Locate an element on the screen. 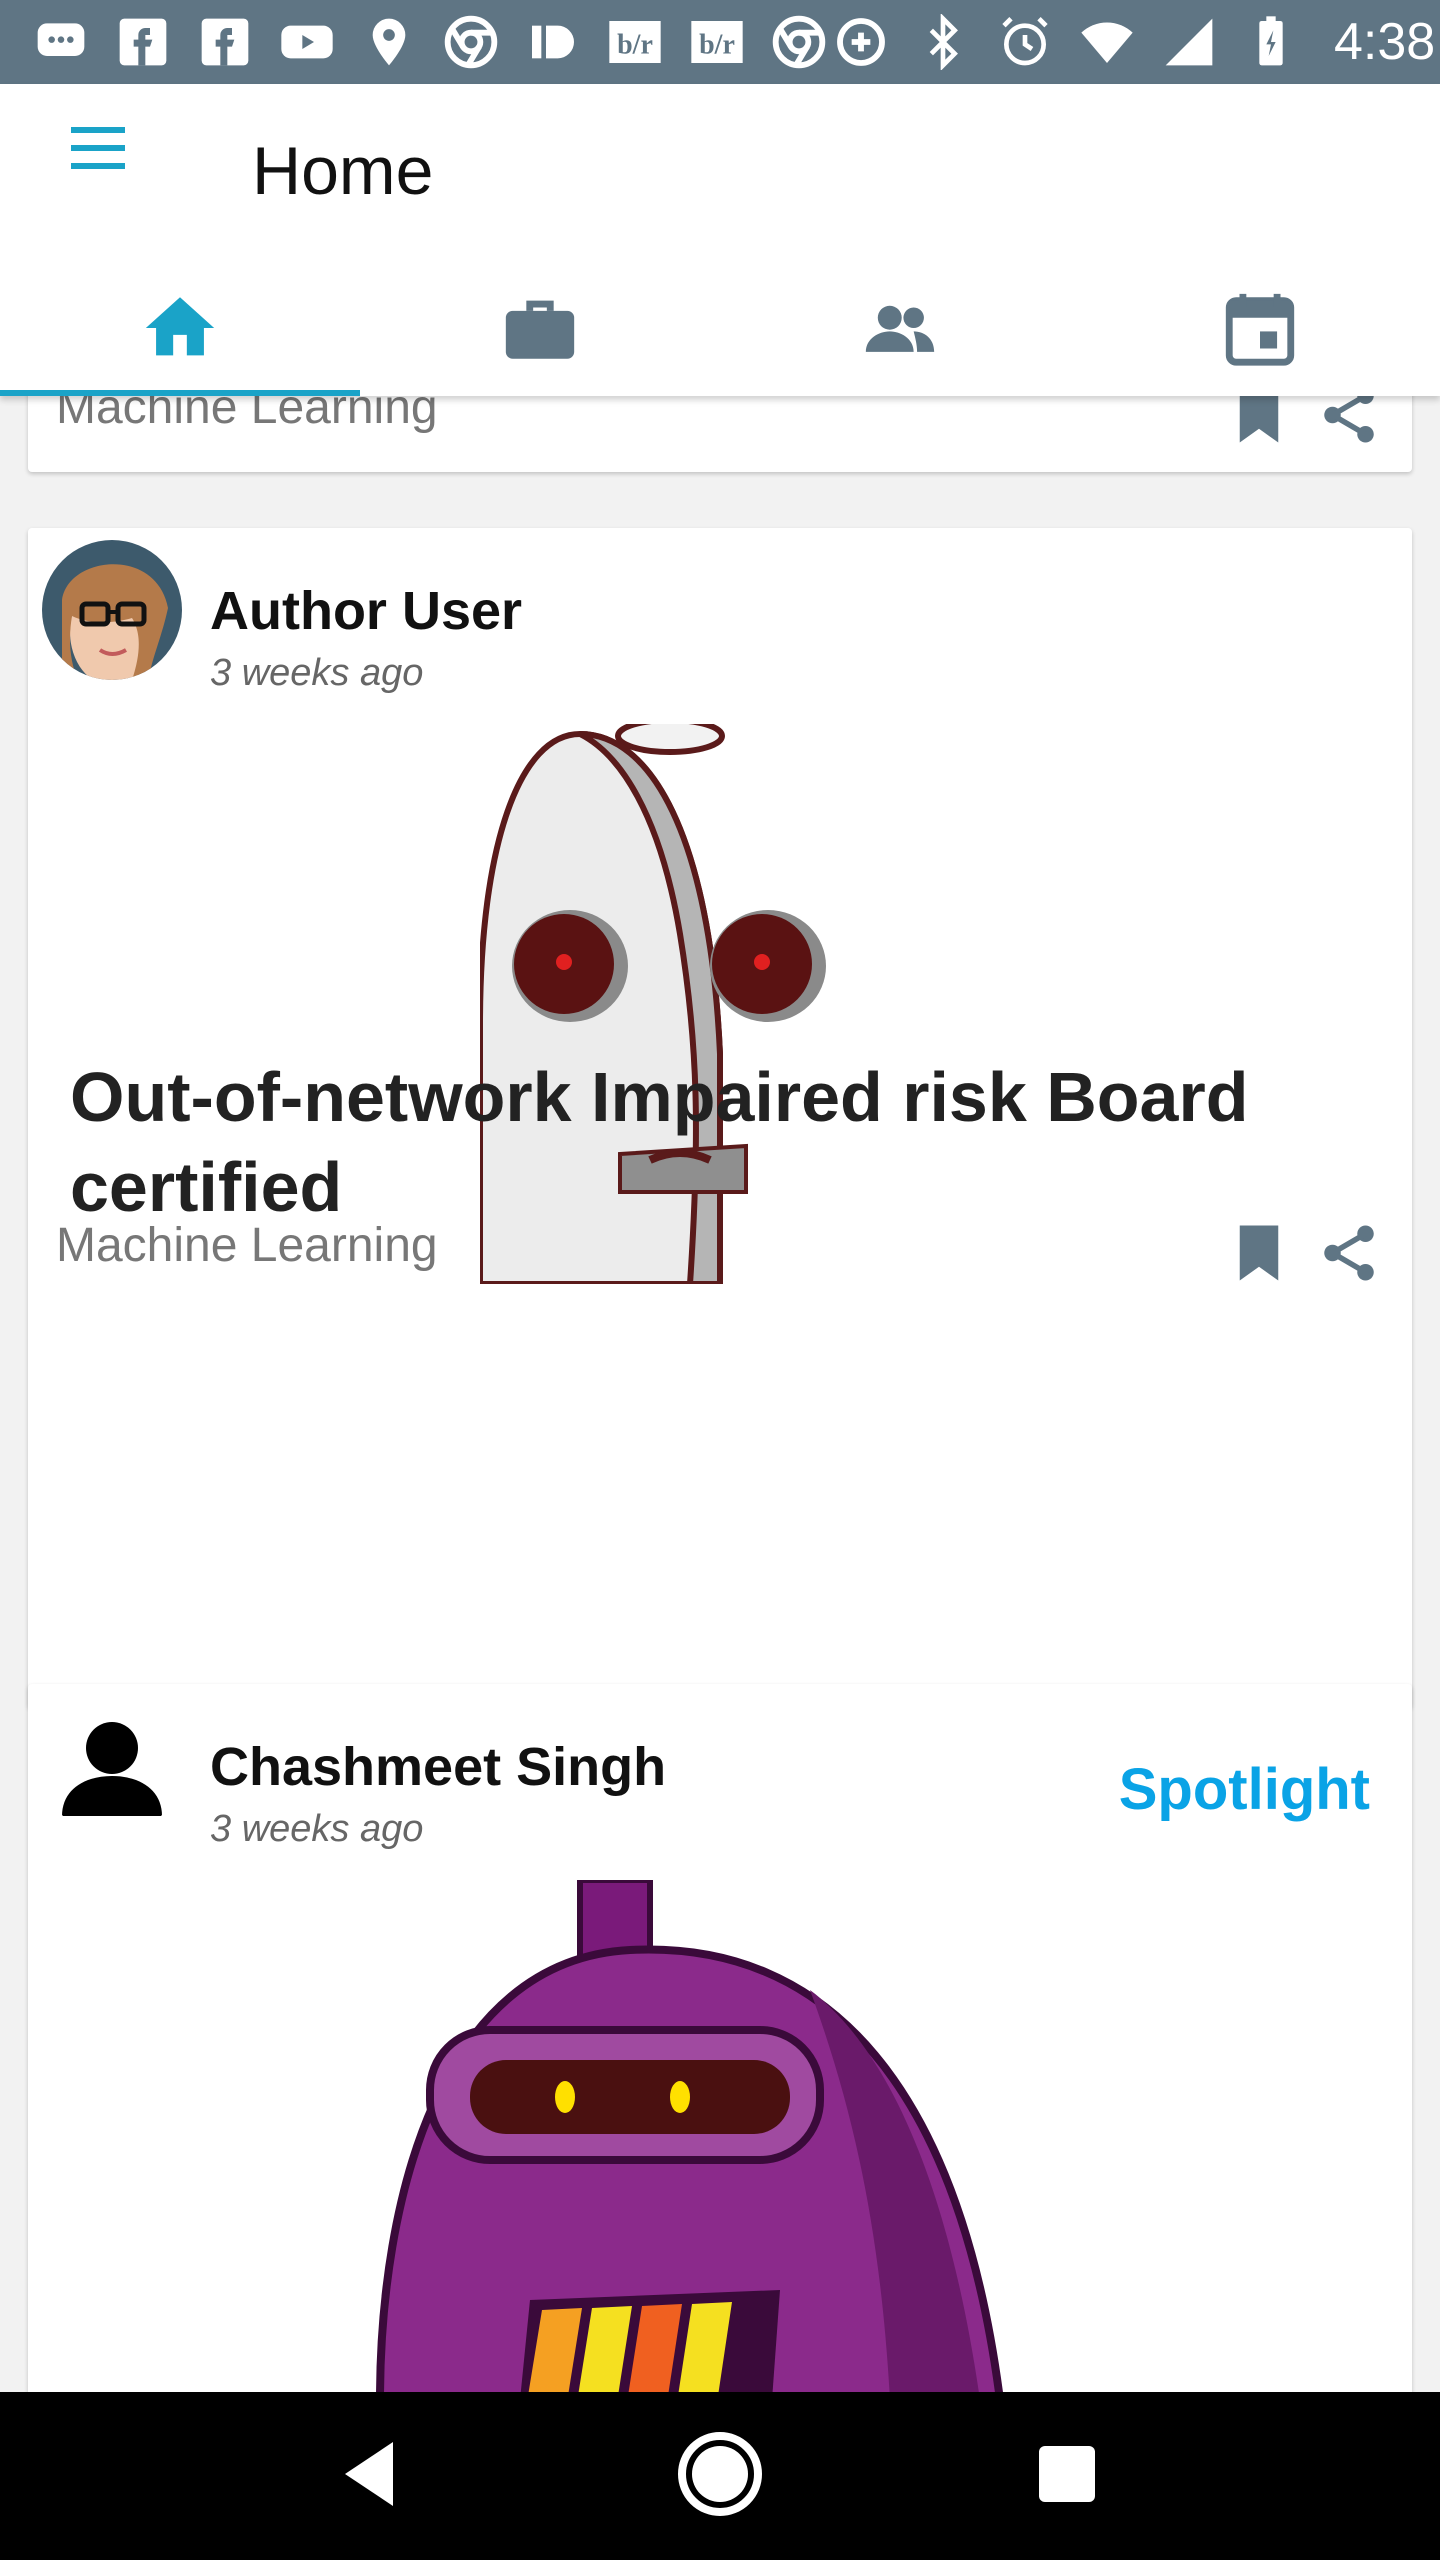 The width and height of the screenshot is (1440, 2560). signal-icon is located at coordinates (1189, 42).